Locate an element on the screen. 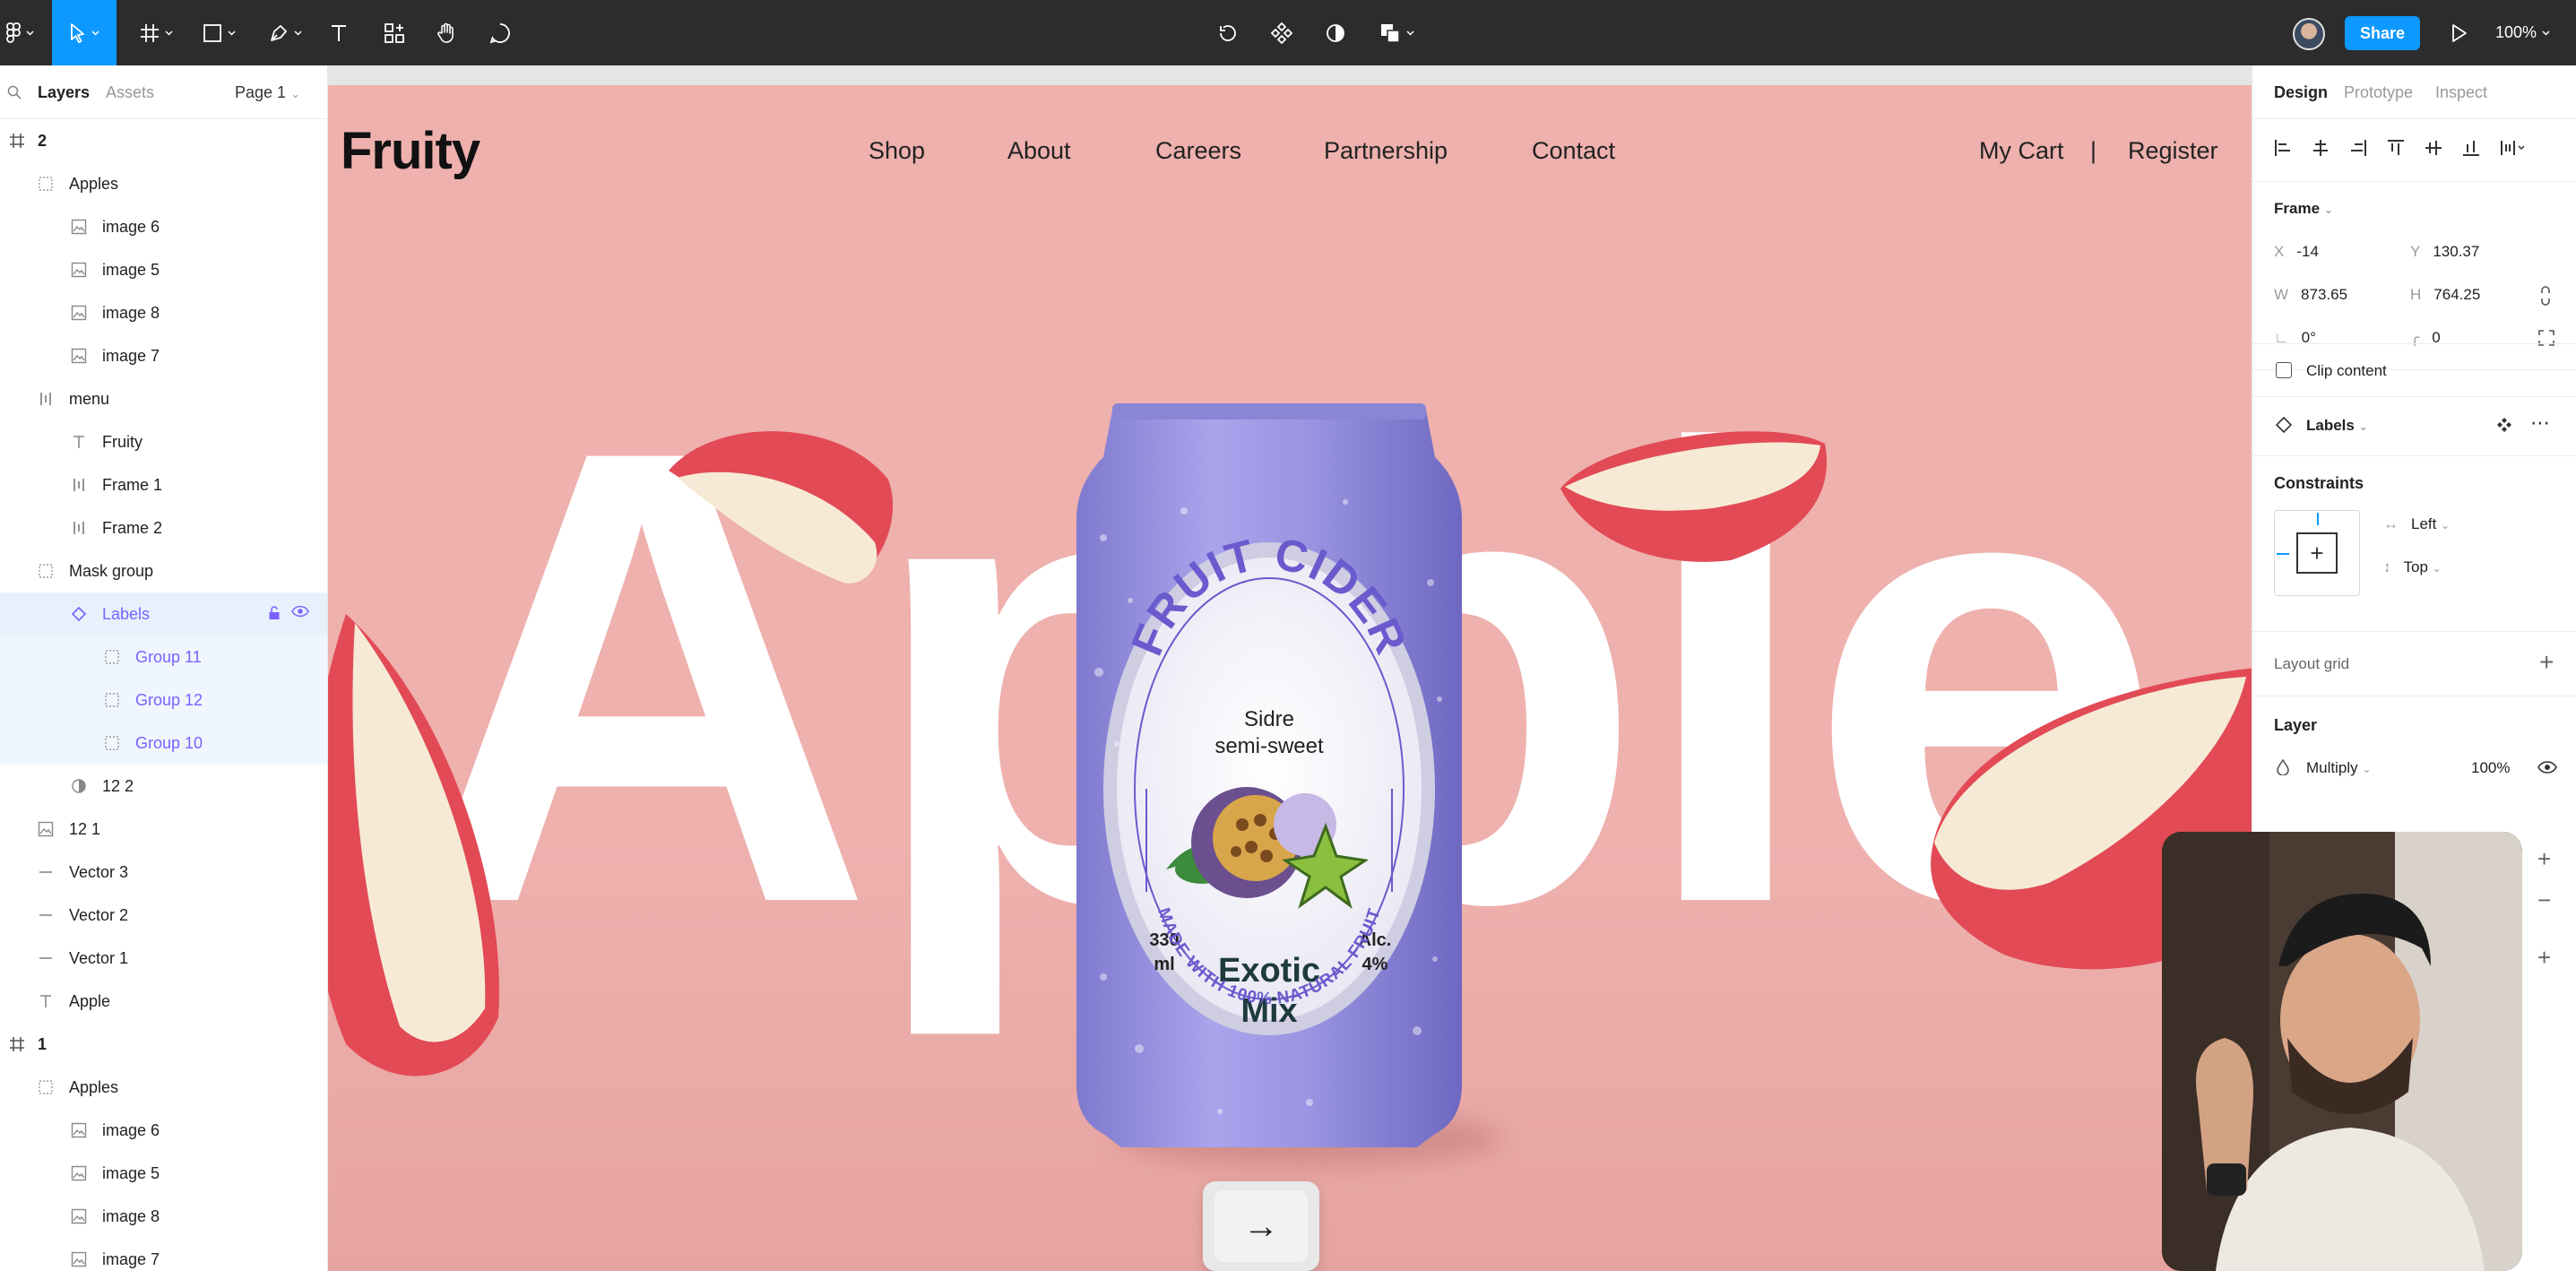  nav-careers: Careers is located at coordinates (1198, 151).